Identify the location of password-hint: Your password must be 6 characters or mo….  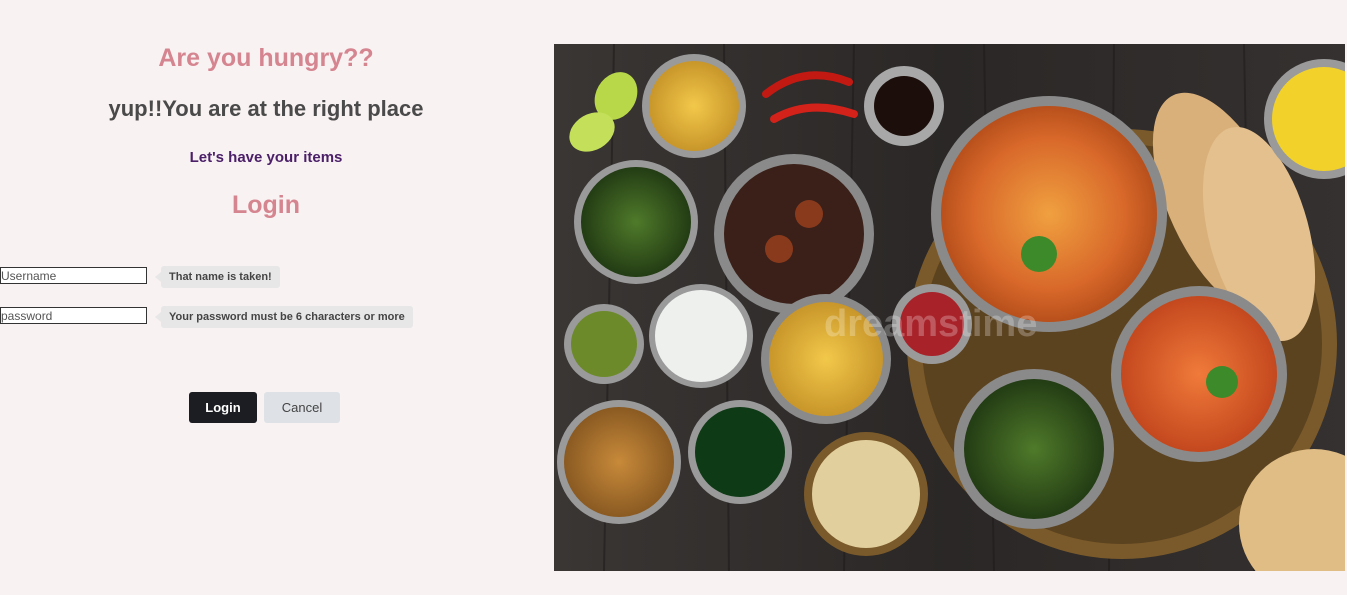
(284, 317).